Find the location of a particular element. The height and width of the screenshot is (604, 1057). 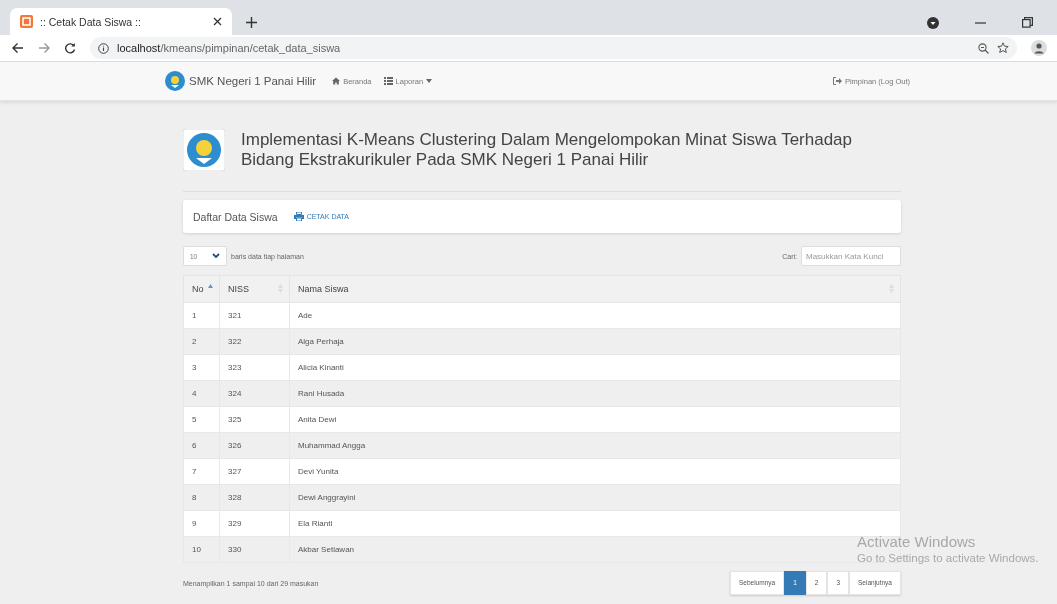

table-cell: 6 is located at coordinates (201, 445).